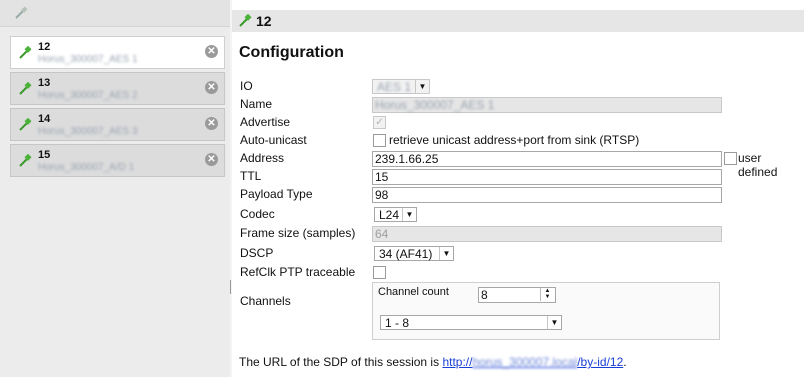  What do you see at coordinates (117, 52) in the screenshot?
I see `session-item-12: 12 Horus_300007_AES 1 ✕` at bounding box center [117, 52].